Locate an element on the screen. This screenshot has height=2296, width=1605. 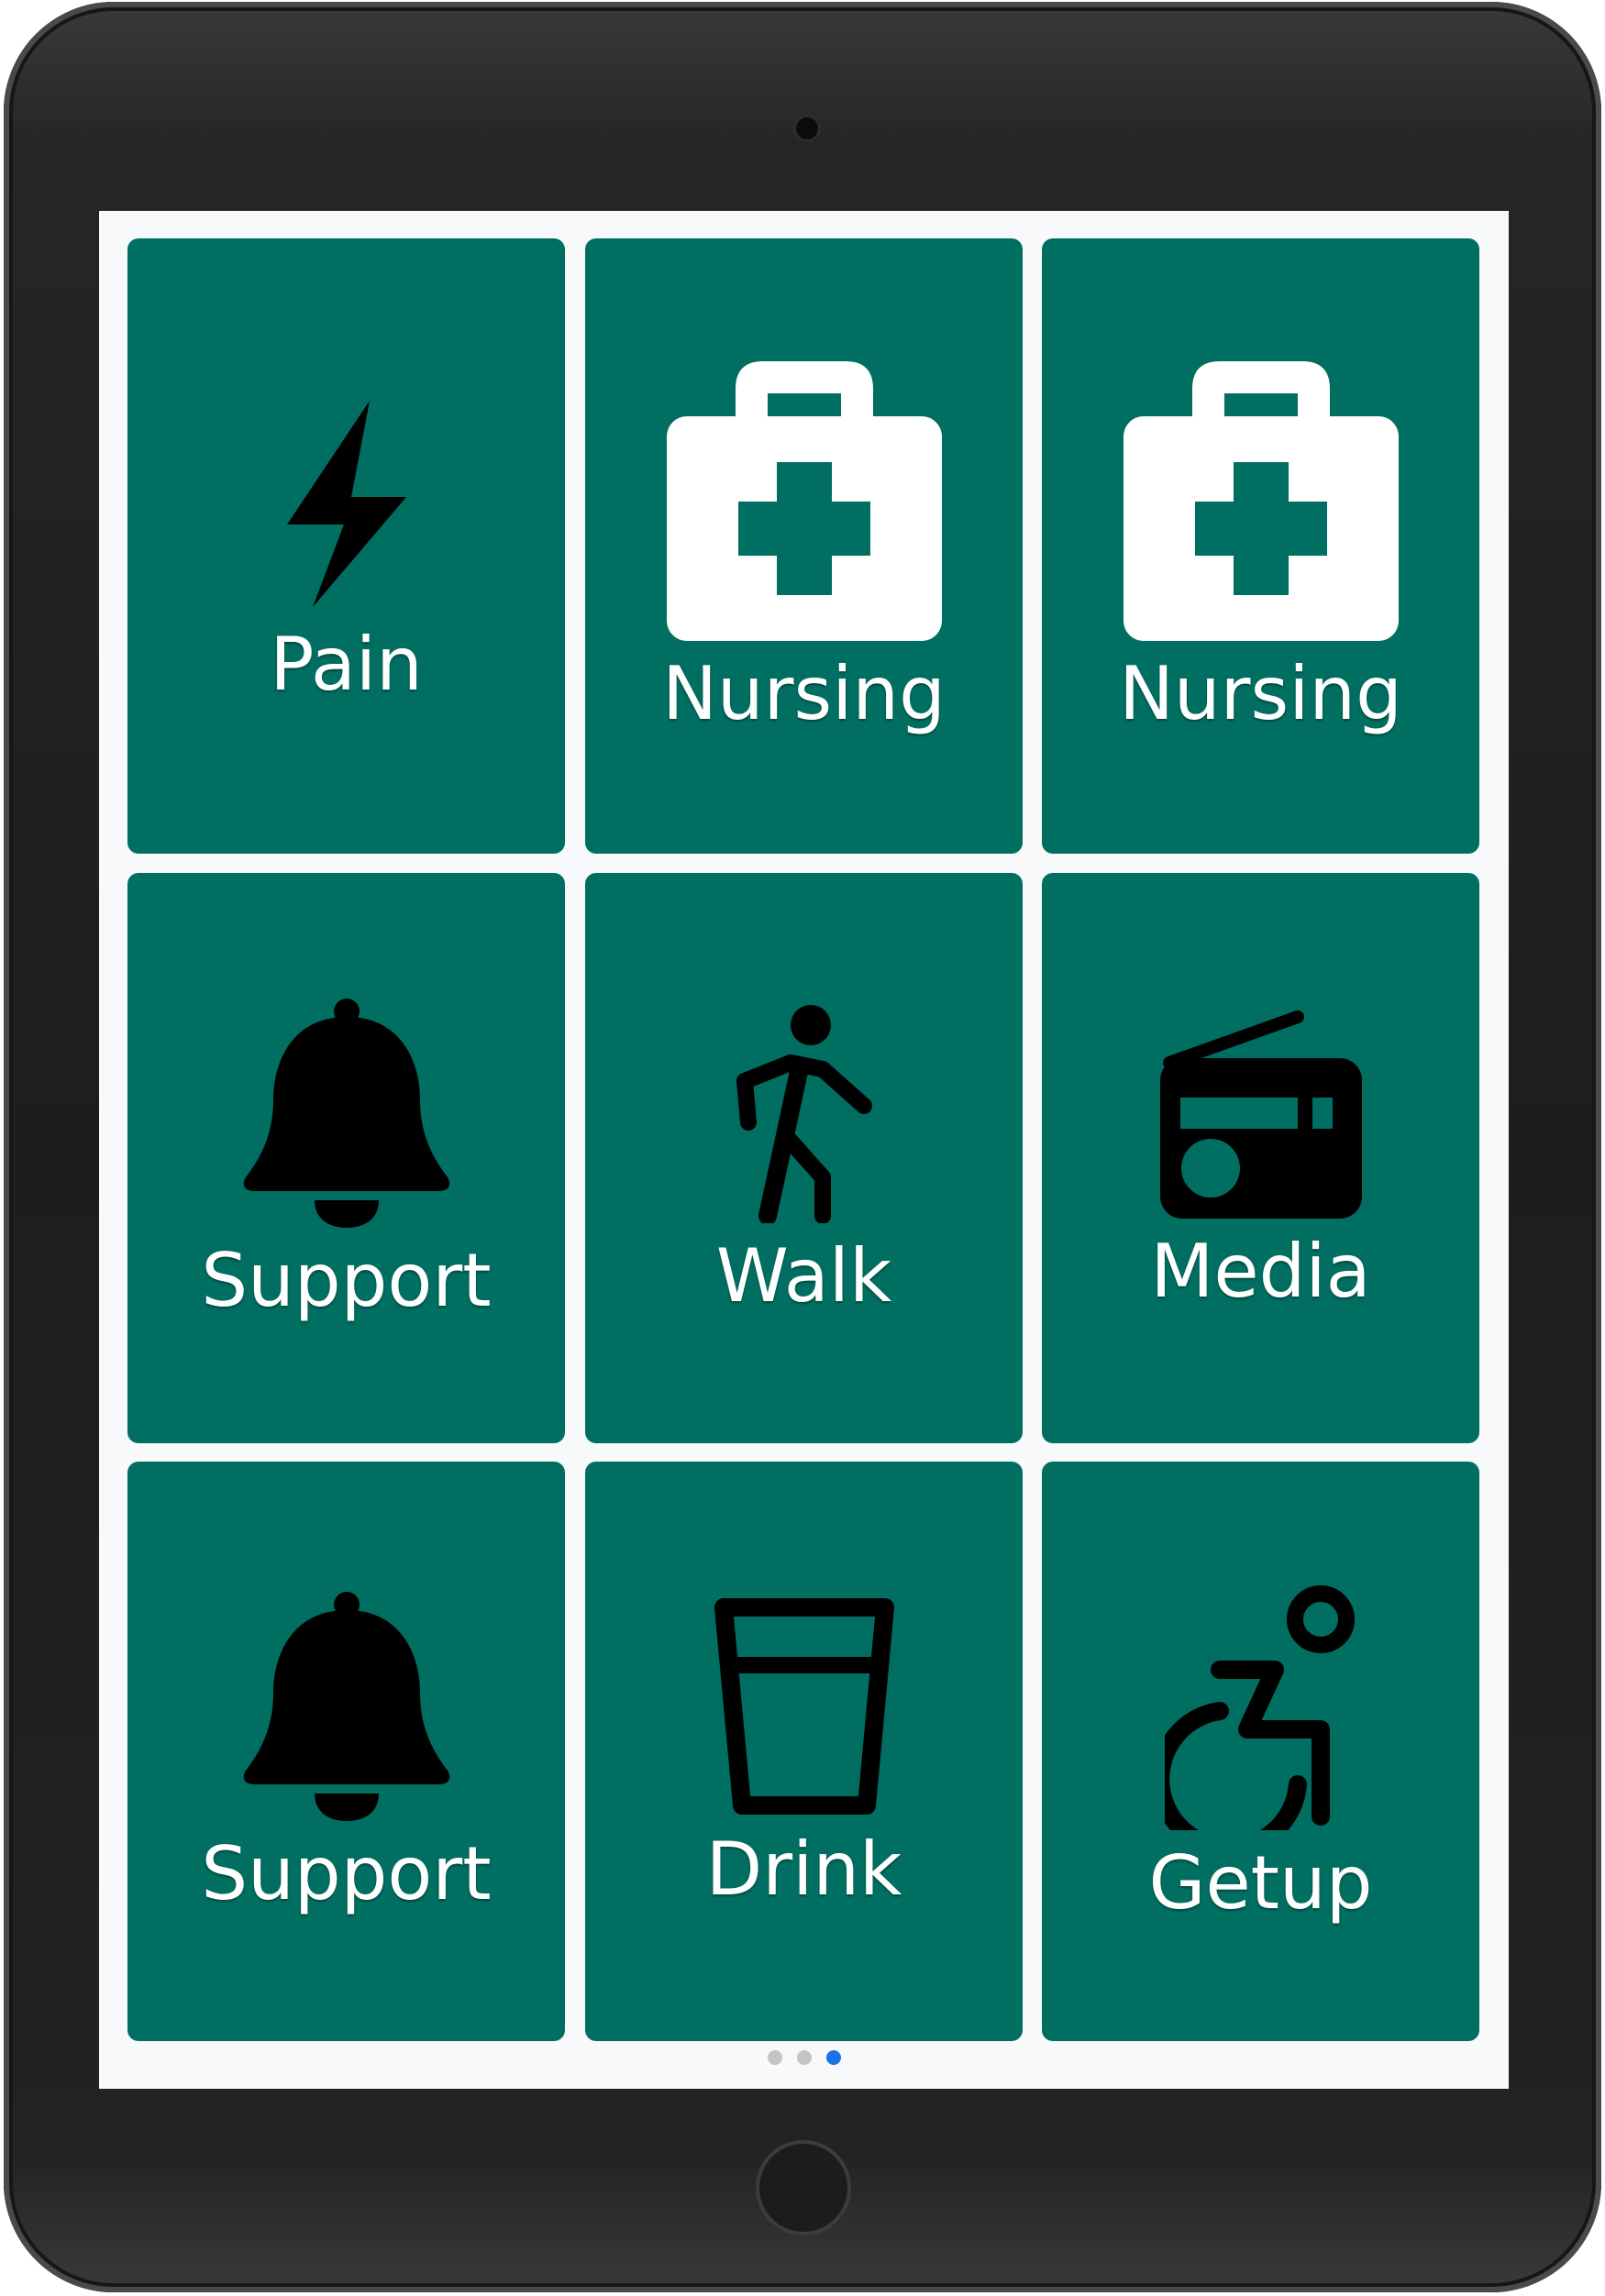
home-button is located at coordinates (803, 2187).